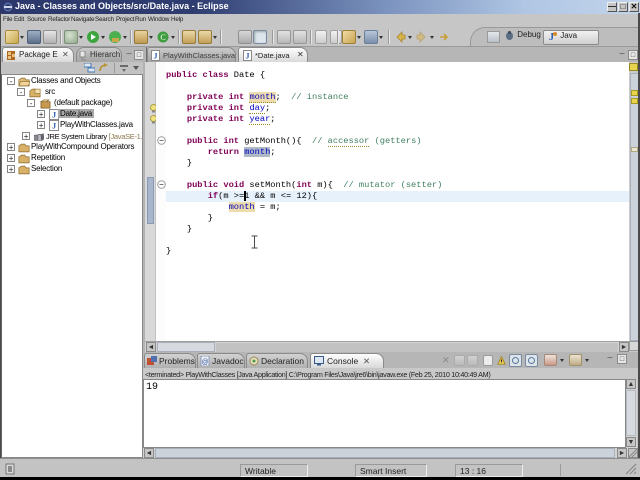 The width and height of the screenshot is (640, 480). Describe the element at coordinates (162, 37) in the screenshot. I see `svg-text: C` at that location.